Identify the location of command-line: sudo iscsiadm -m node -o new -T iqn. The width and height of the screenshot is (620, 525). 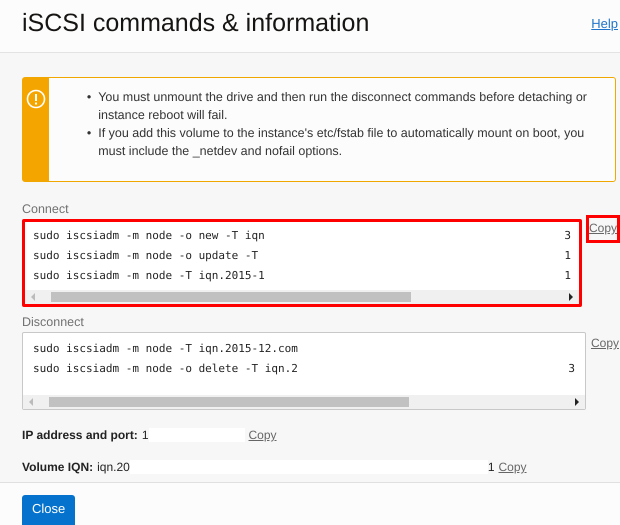
(149, 236).